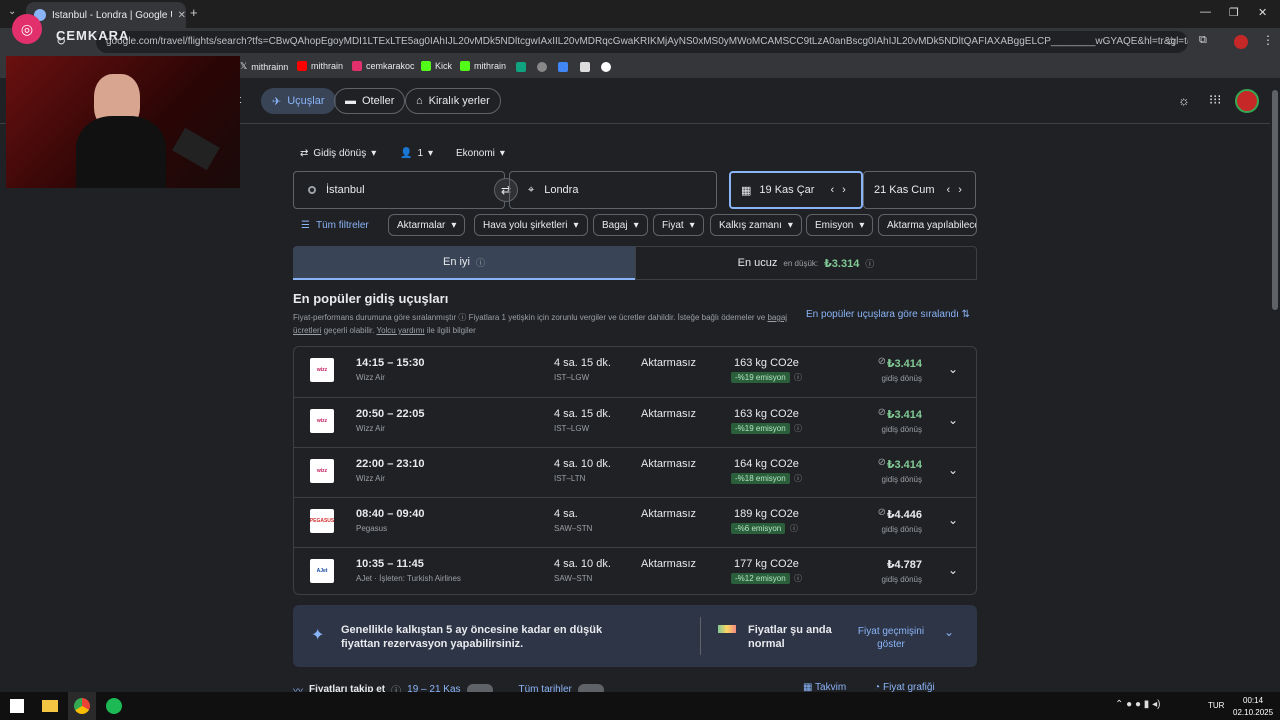  What do you see at coordinates (927, 225) in the screenshot?
I see `filter-chip-connecting: Aktarma yapılabilece` at bounding box center [927, 225].